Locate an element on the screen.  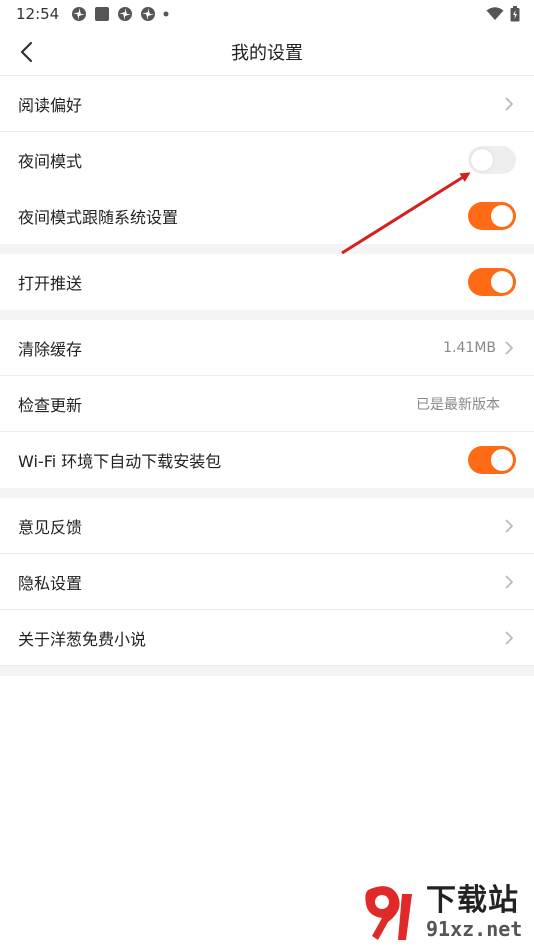
header: 我的设置 is located at coordinates (267, 52).